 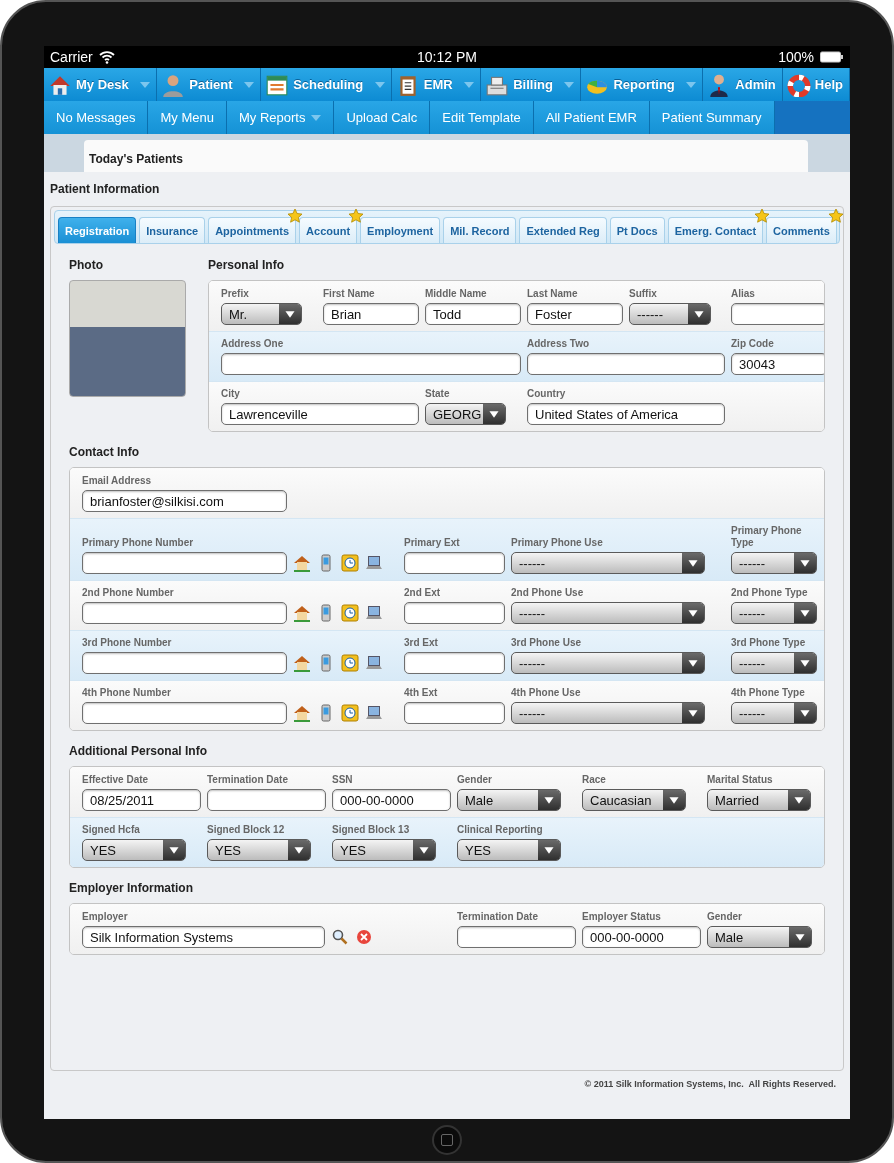 What do you see at coordinates (320, 414) in the screenshot?
I see `input-field: Lawrenceville` at bounding box center [320, 414].